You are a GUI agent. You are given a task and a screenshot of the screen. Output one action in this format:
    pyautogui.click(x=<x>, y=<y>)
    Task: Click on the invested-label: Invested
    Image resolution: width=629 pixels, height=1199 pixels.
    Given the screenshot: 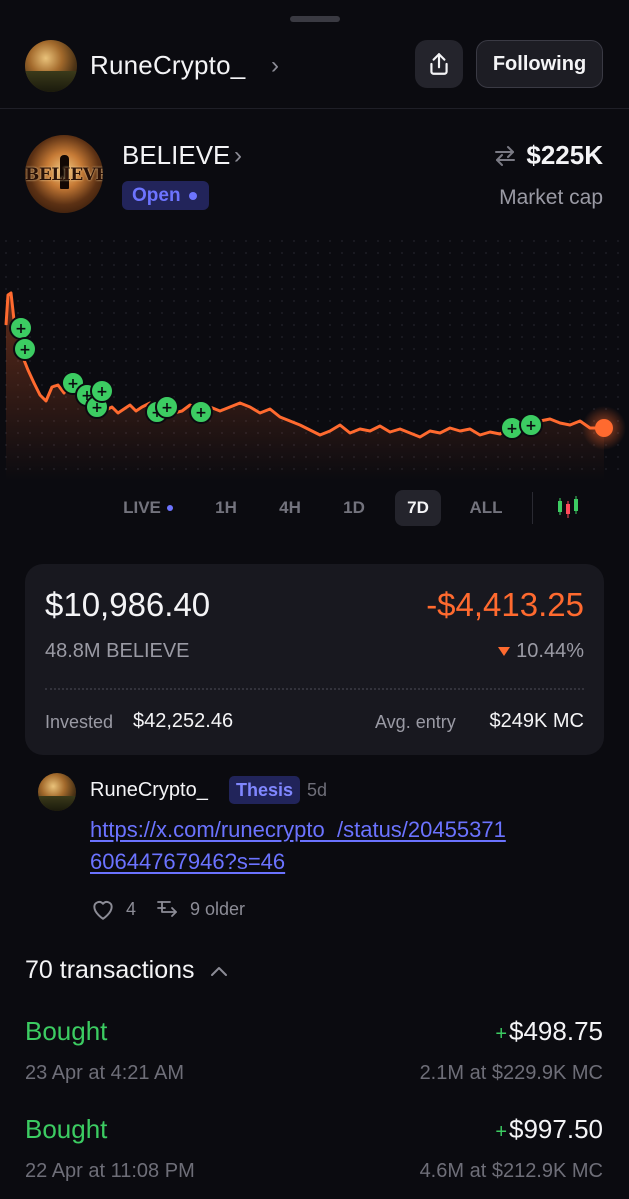 What is the action you would take?
    pyautogui.click(x=79, y=722)
    